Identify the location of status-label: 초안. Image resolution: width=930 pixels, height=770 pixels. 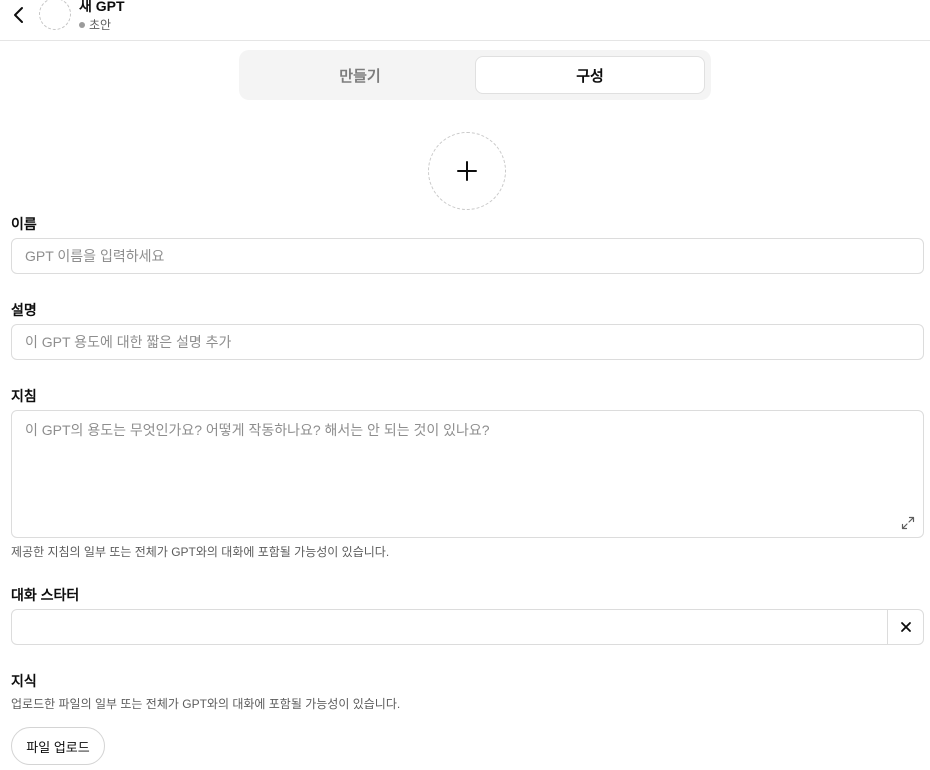
(100, 25).